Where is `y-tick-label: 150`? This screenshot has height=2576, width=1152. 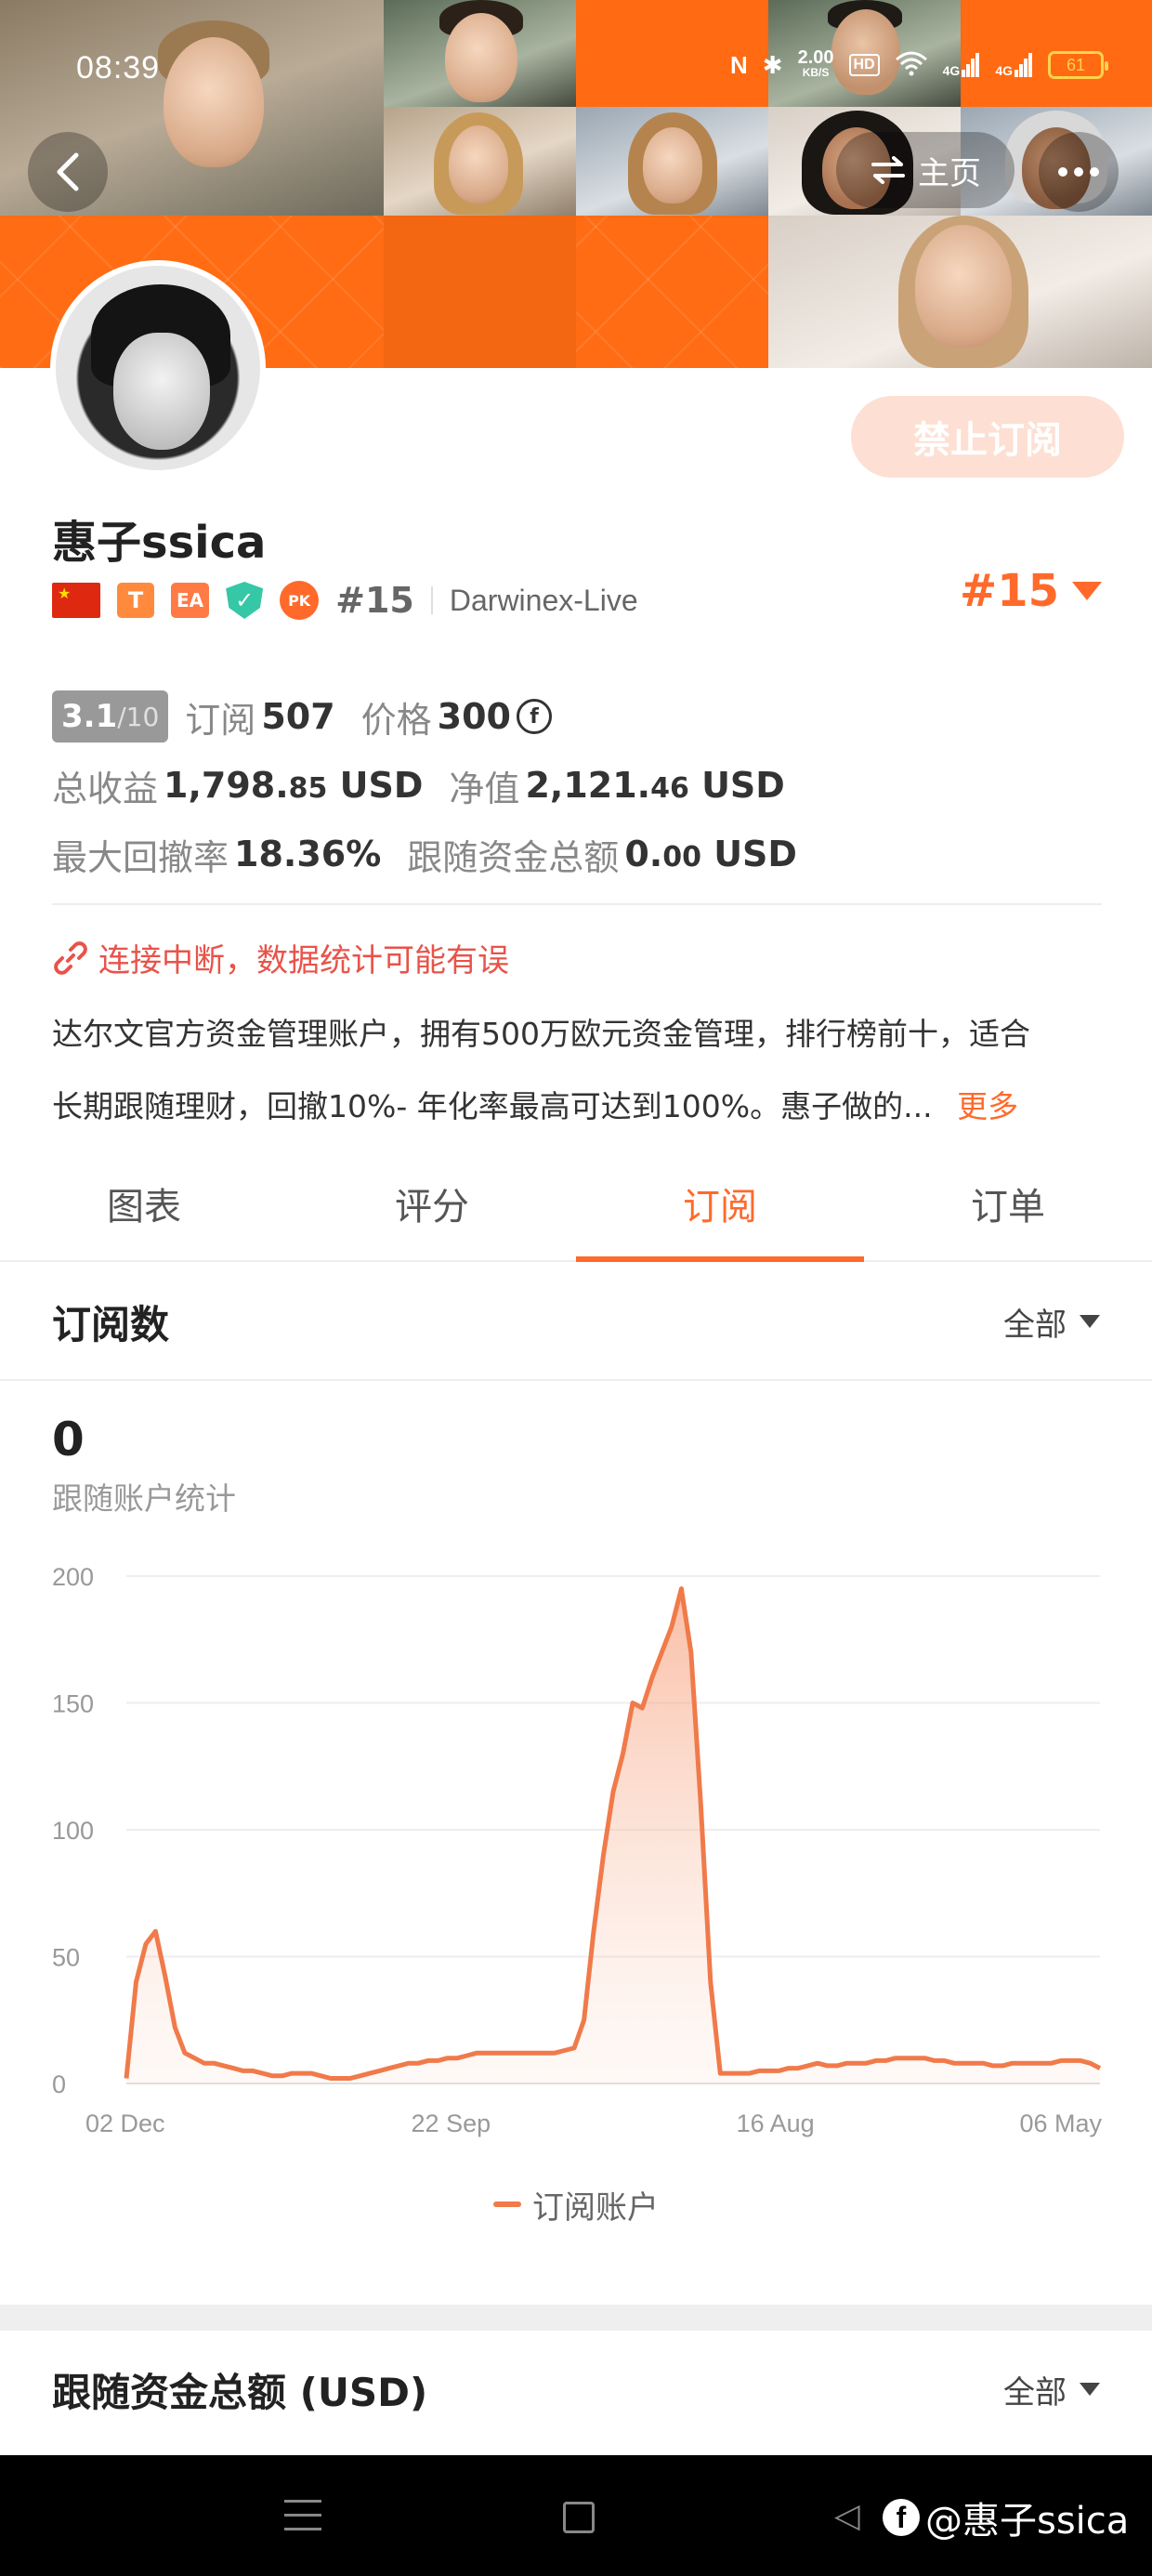 y-tick-label: 150 is located at coordinates (73, 1704).